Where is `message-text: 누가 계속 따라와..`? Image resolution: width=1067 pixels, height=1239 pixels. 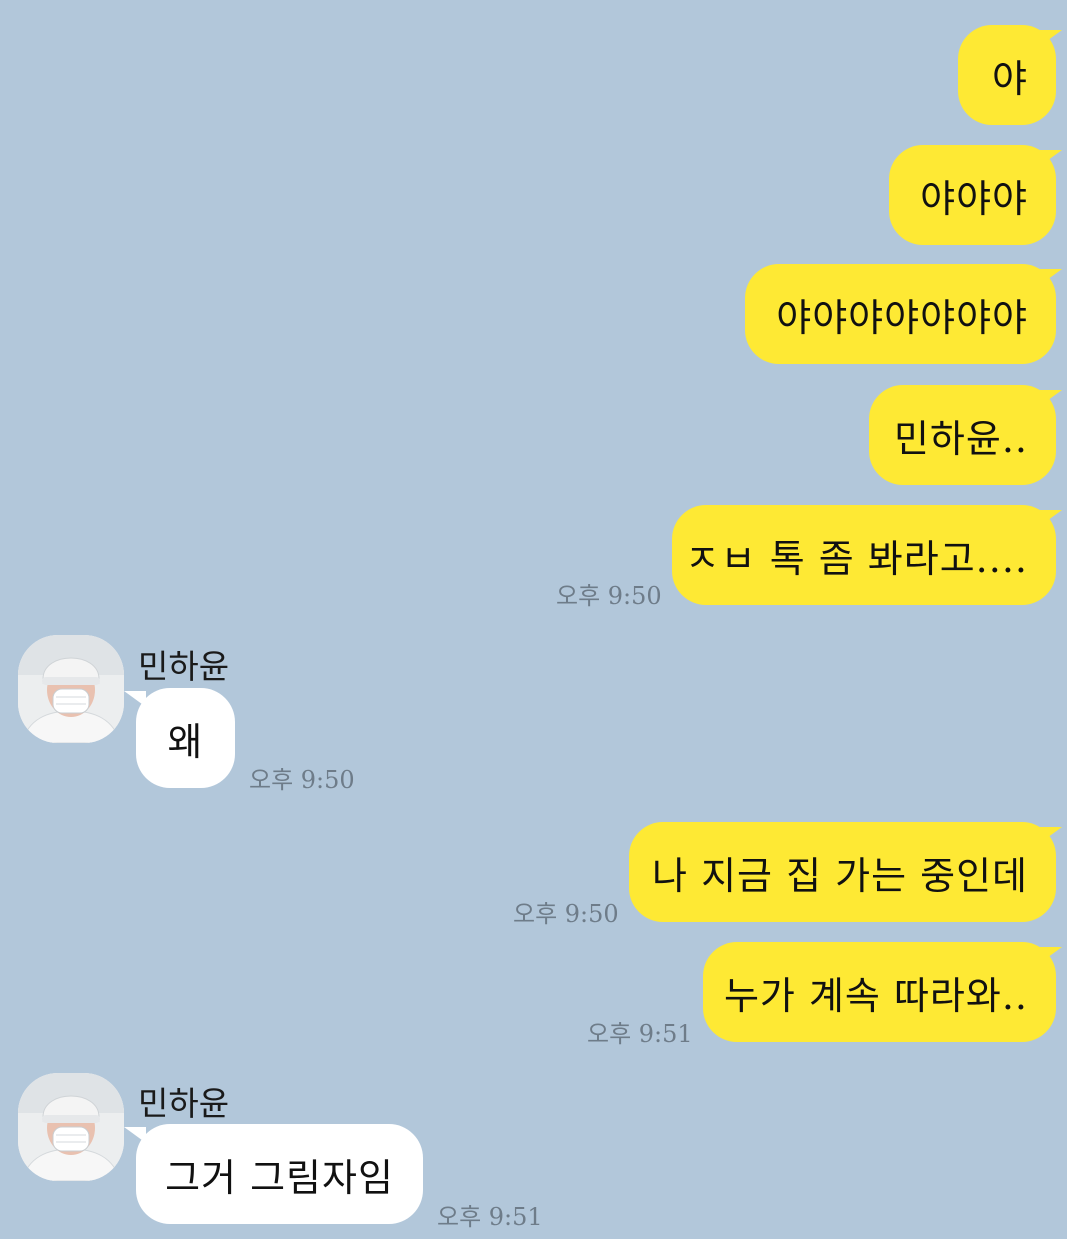 message-text: 누가 계속 따라와.. is located at coordinates (875, 995).